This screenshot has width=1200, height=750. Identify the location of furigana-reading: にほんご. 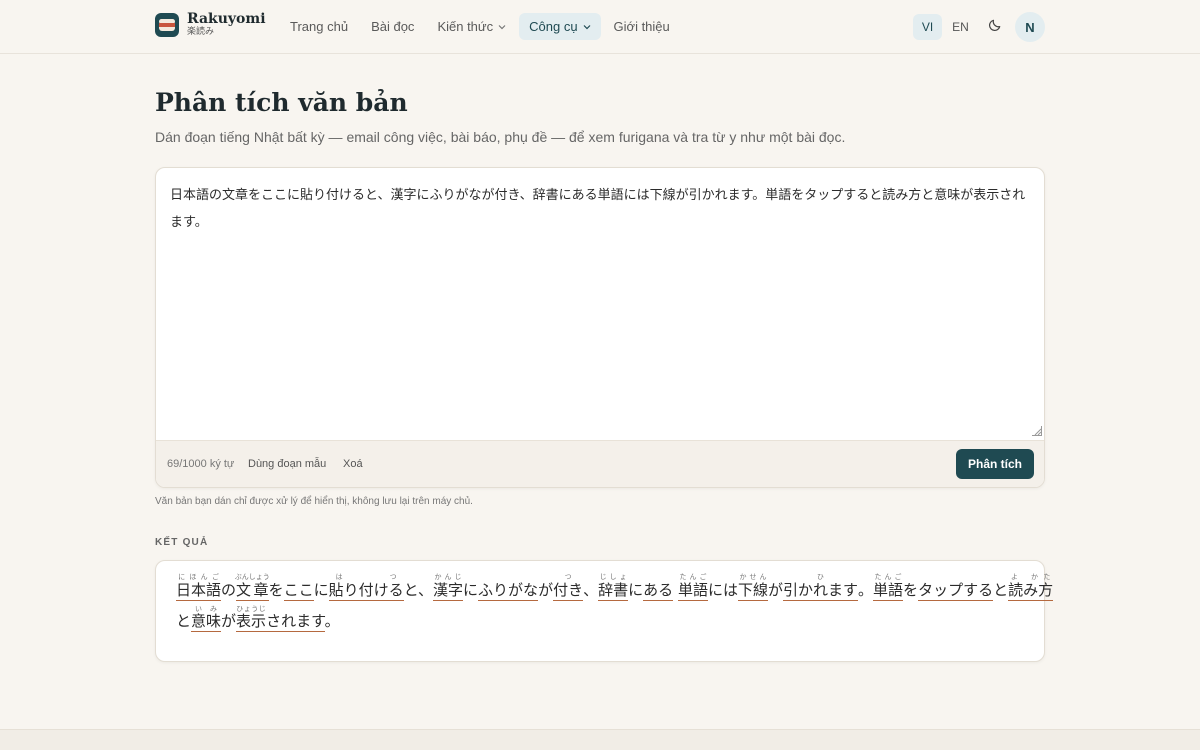
(199, 577).